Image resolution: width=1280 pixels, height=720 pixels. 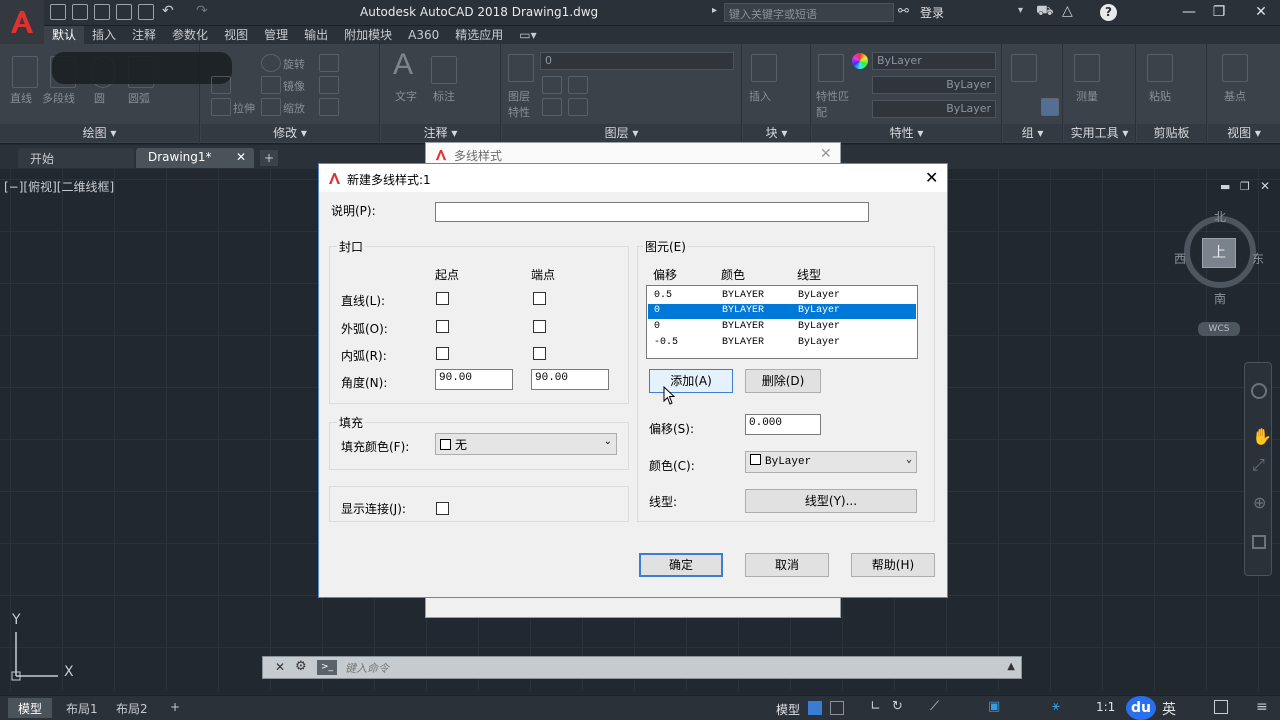 I want to click on cmd-history-icon: ▲, so click(x=1011, y=666).